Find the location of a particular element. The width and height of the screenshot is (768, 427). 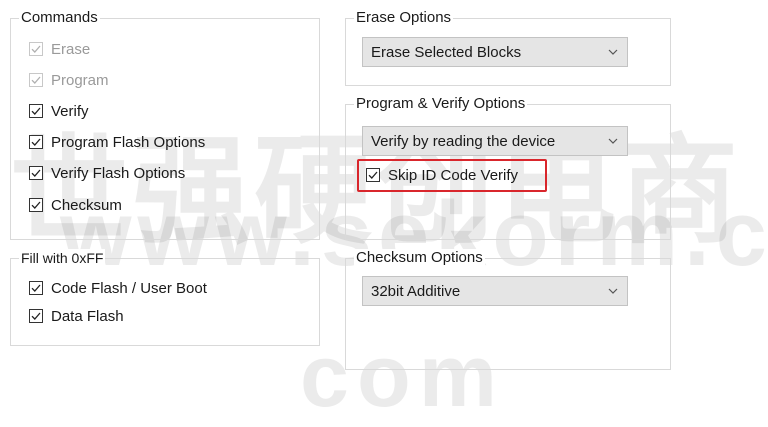

verify-checkbox: Verify is located at coordinates (59, 111).